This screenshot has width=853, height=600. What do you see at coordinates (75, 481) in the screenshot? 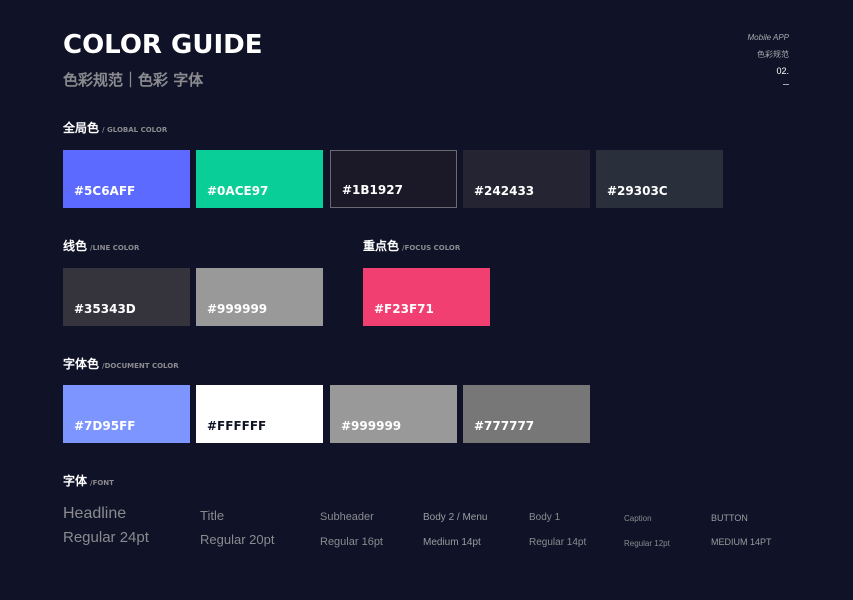
I see `font-heading-cn: 字体` at bounding box center [75, 481].